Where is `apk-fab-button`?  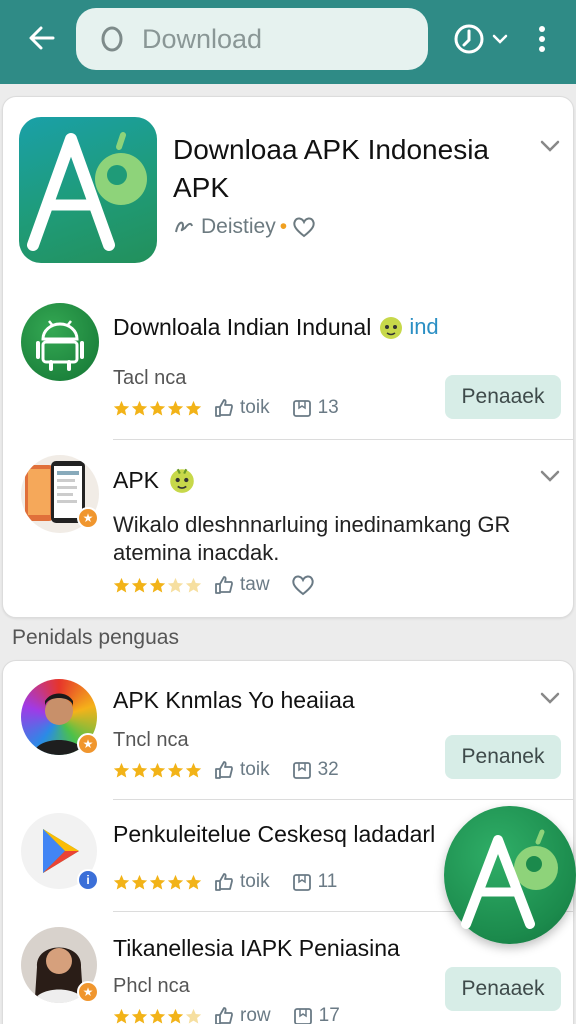
apk-fab-button is located at coordinates (510, 875).